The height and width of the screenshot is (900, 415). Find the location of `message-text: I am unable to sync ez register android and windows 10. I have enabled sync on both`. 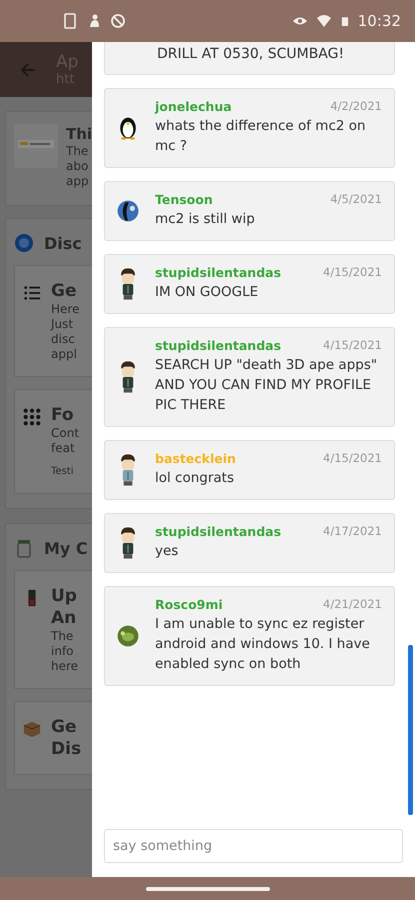

message-text: I am unable to sync ez register android and windows 10. I have enabled sync on both is located at coordinates (263, 644).